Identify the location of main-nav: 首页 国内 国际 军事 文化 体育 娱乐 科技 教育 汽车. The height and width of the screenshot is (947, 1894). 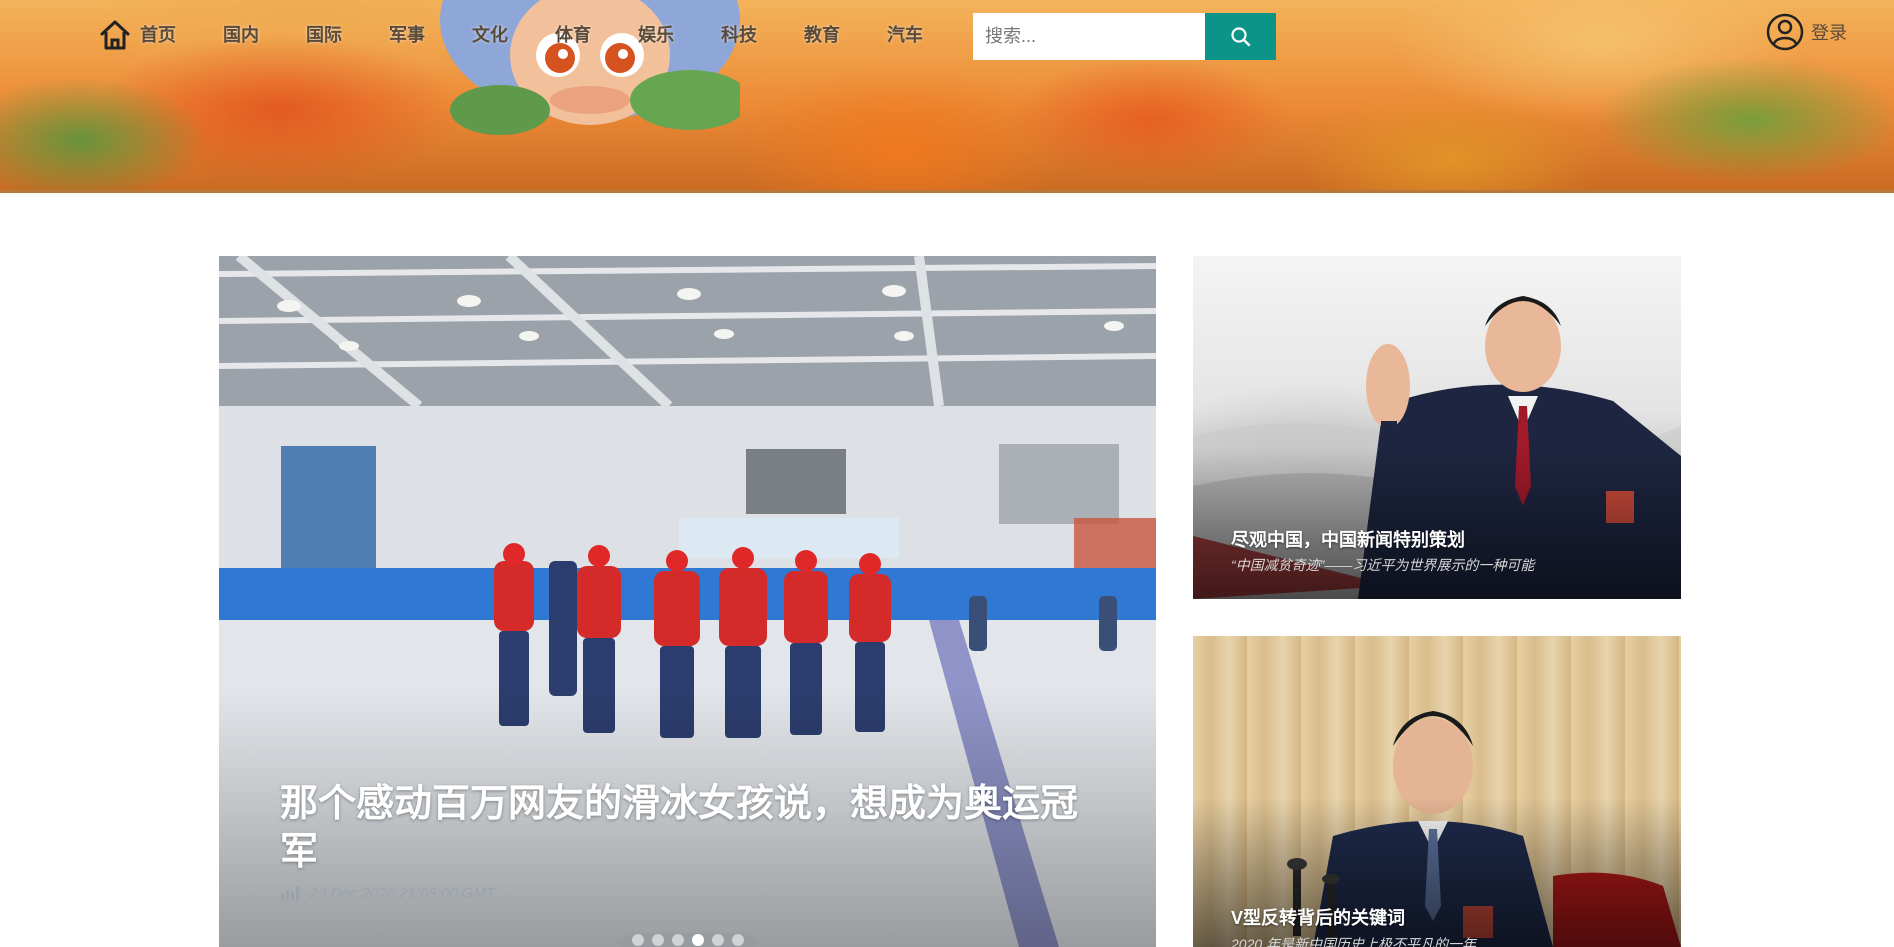
(510, 35).